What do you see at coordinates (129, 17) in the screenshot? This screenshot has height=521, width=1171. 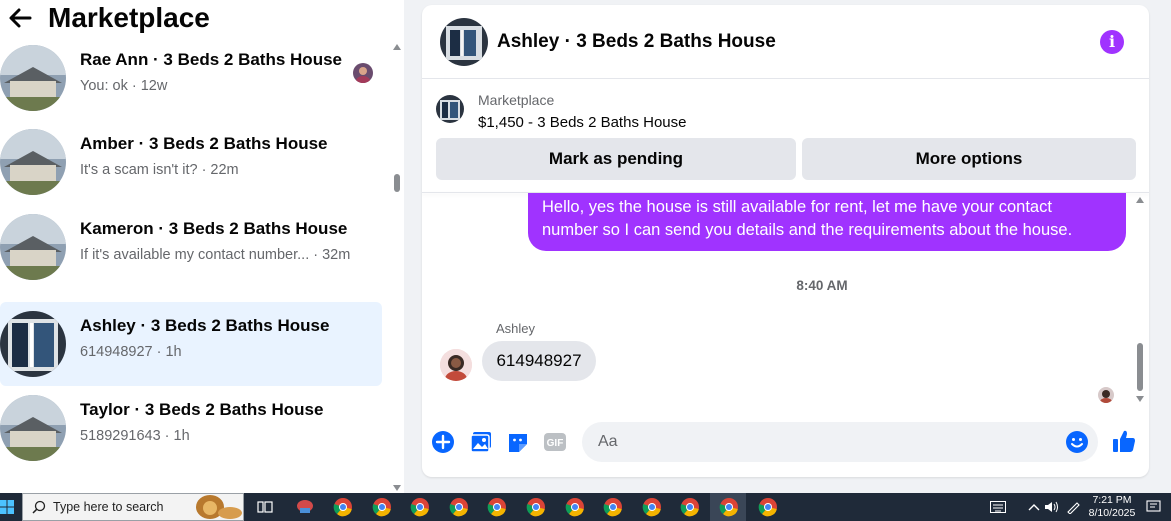 I see `page-title: Marketplace` at bounding box center [129, 17].